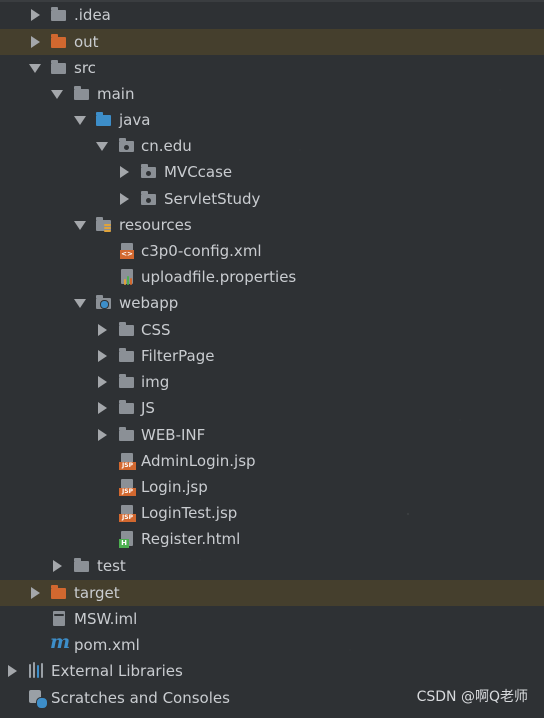 This screenshot has height=718, width=544. I want to click on tree-row-label: src, so click(85, 68).